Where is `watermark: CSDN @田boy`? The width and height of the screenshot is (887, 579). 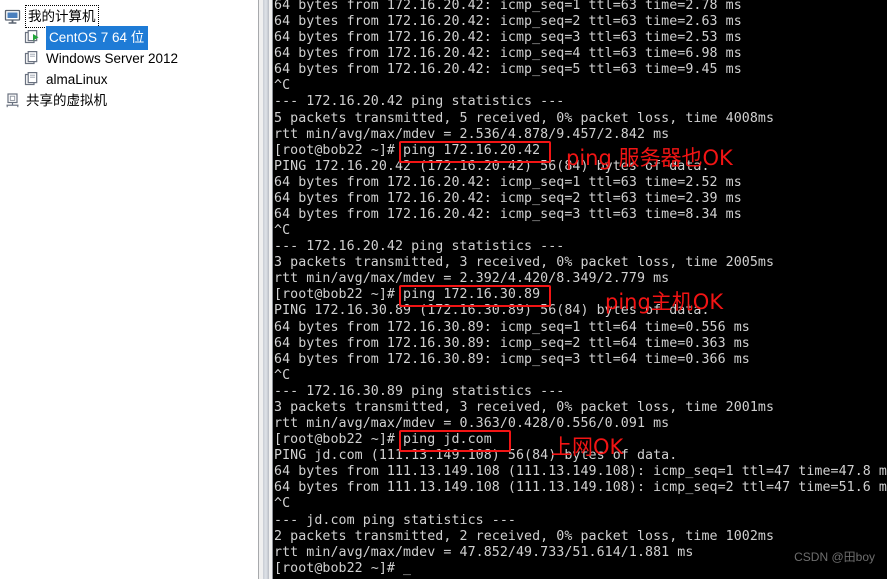 watermark: CSDN @田boy is located at coordinates (834, 557).